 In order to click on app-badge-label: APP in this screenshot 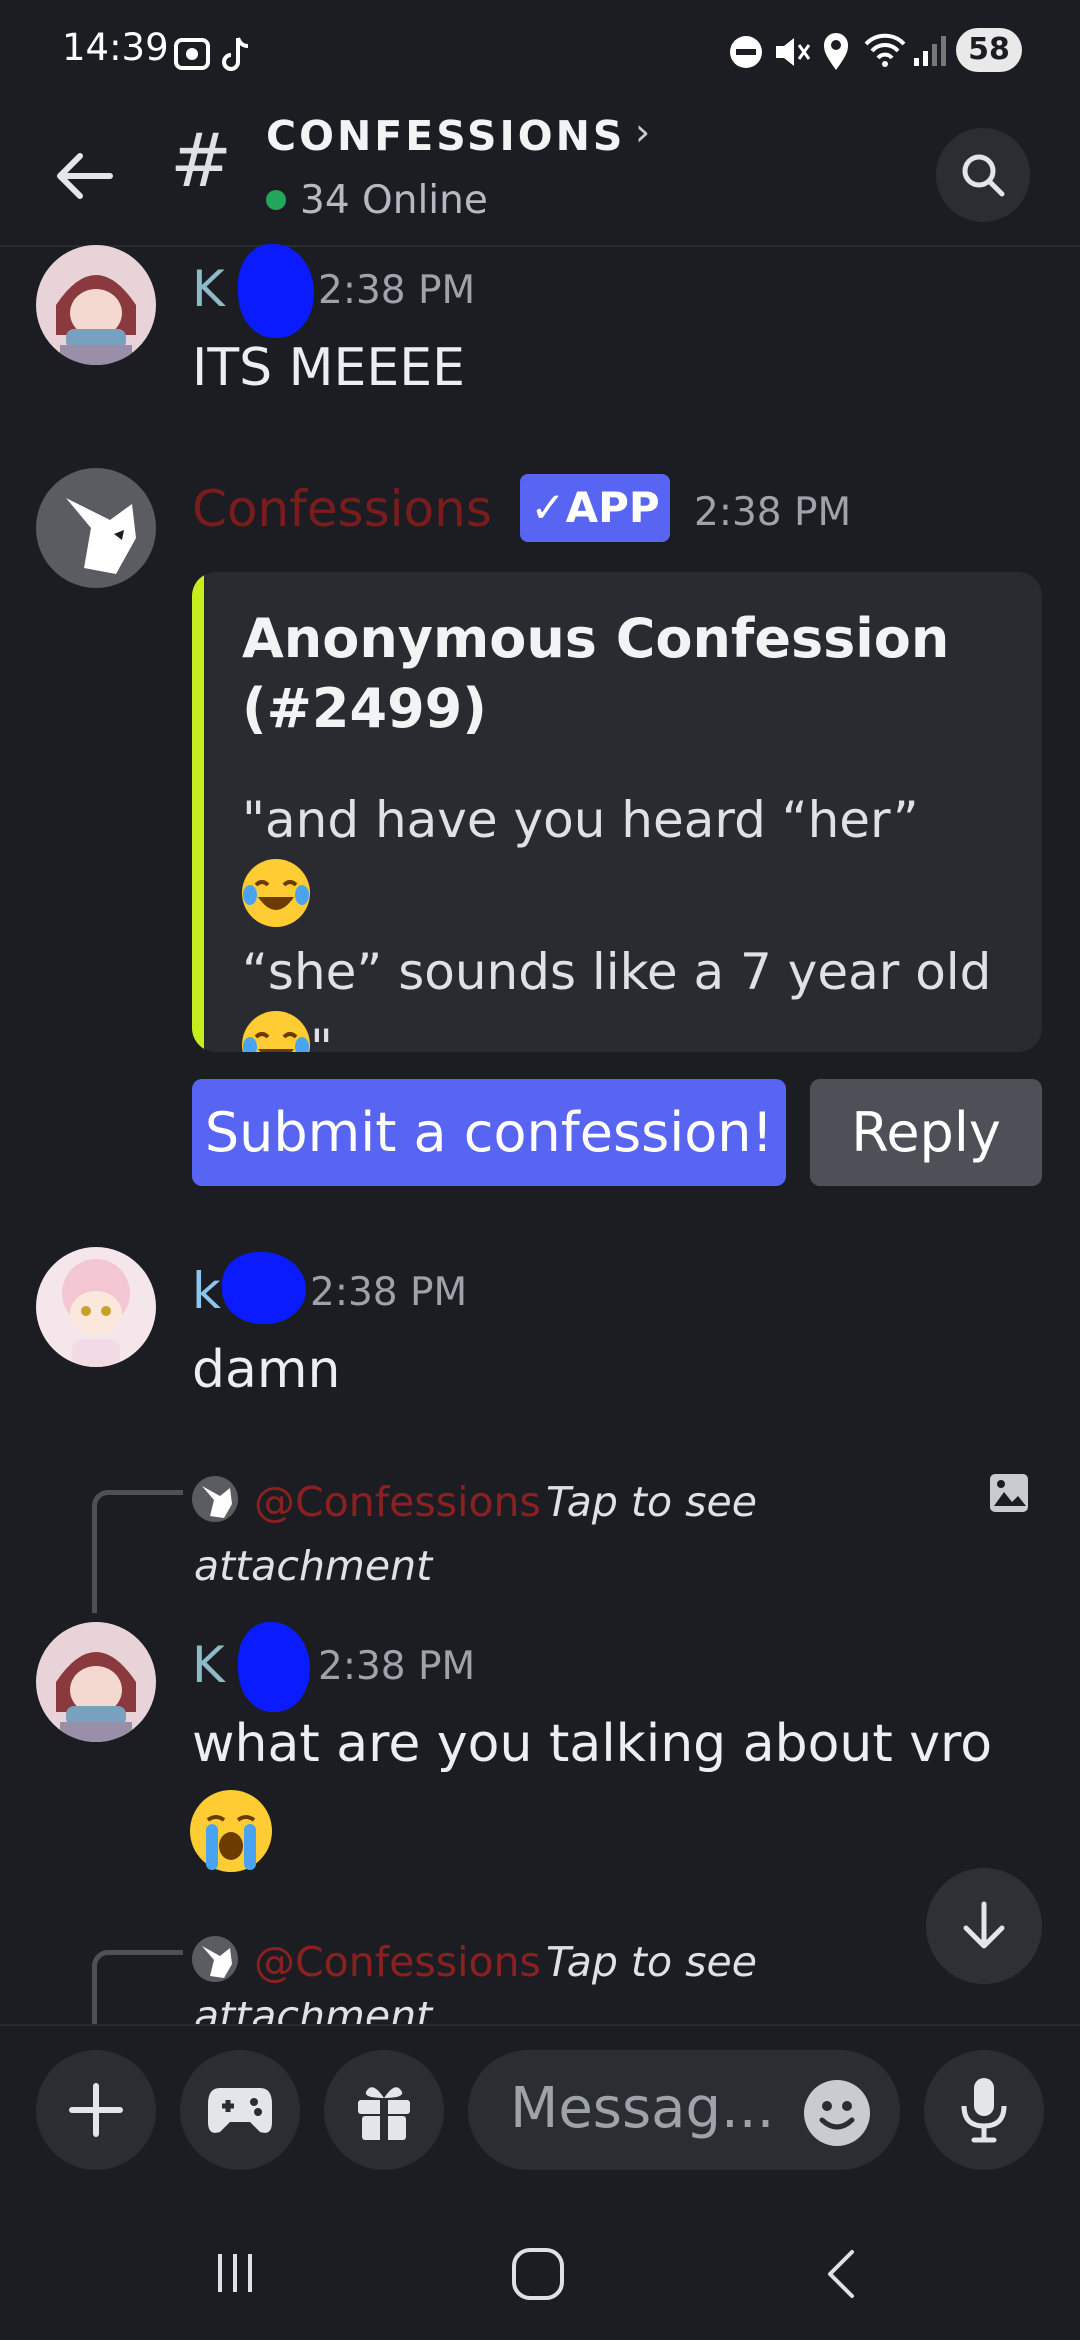, I will do `click(612, 507)`.